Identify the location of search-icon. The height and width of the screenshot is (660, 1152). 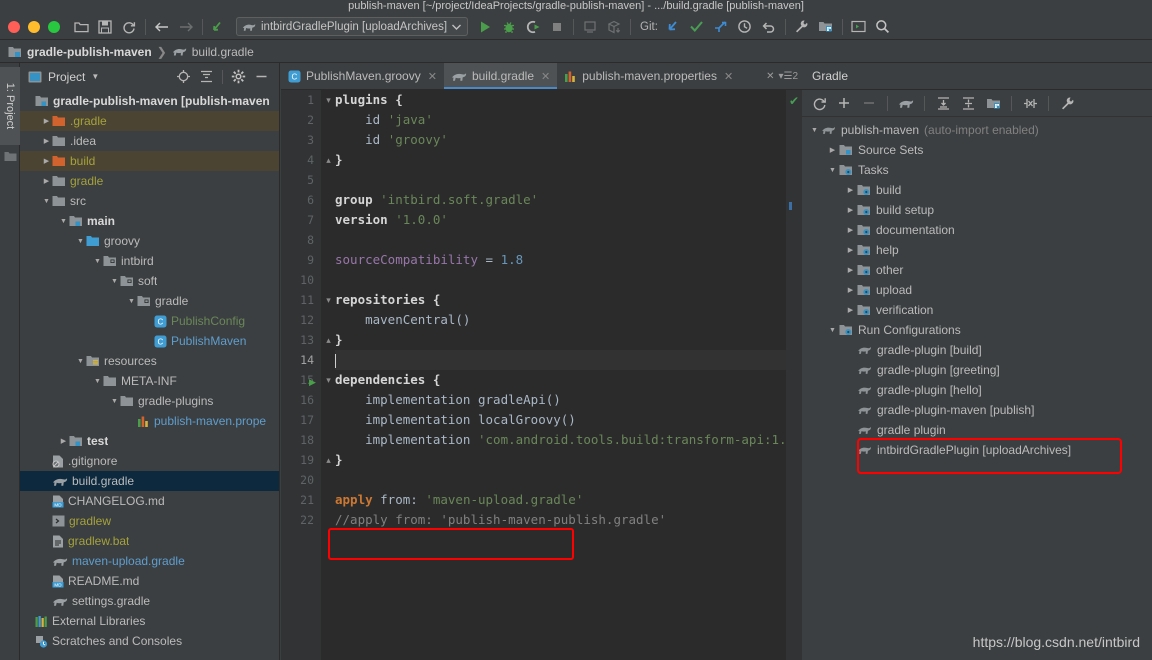
(883, 27).